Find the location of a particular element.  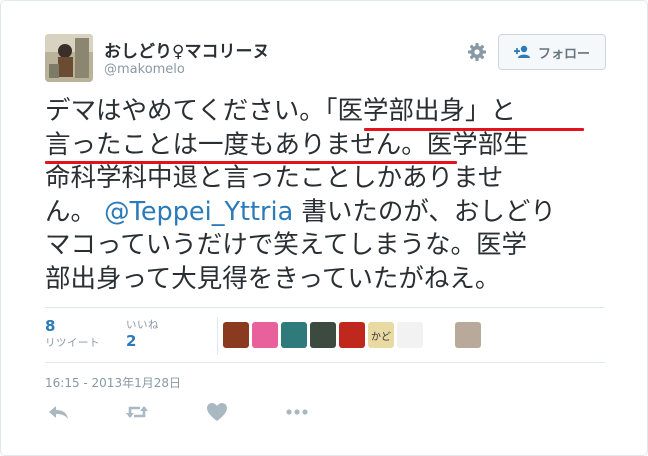

tweet-timestamp: 16:15 - 2013年1月28日 is located at coordinates (113, 382).